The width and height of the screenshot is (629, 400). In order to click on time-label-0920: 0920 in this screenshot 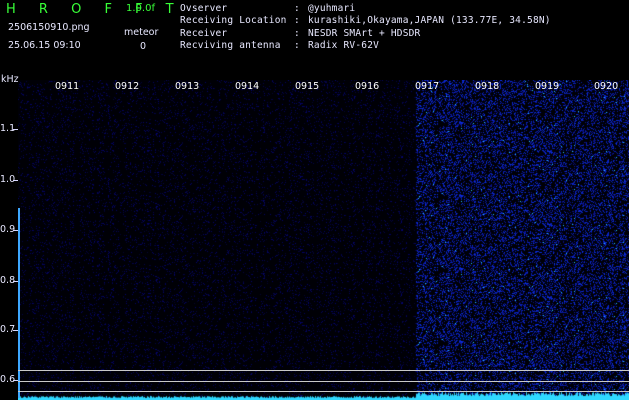, I will do `click(606, 86)`.